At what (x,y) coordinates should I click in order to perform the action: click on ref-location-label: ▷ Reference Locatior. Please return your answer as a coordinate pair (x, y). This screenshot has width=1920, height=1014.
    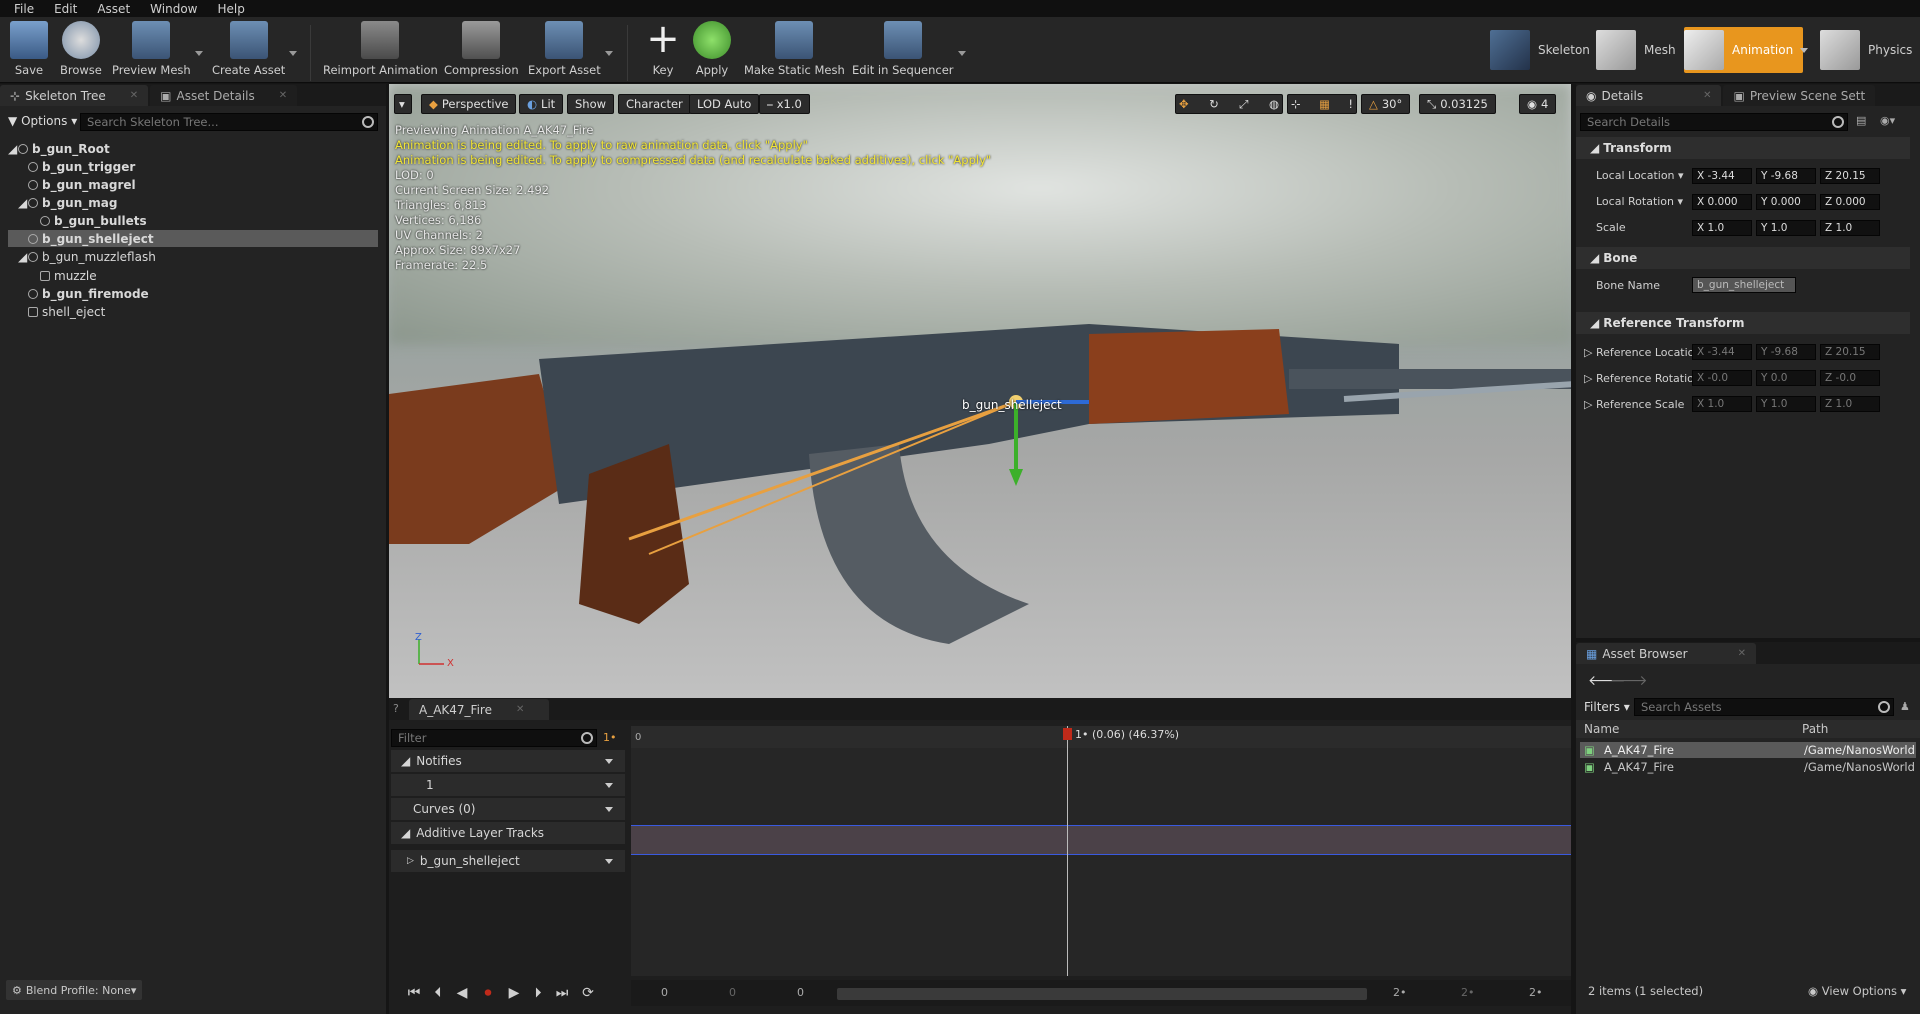
    Looking at the image, I should click on (1641, 352).